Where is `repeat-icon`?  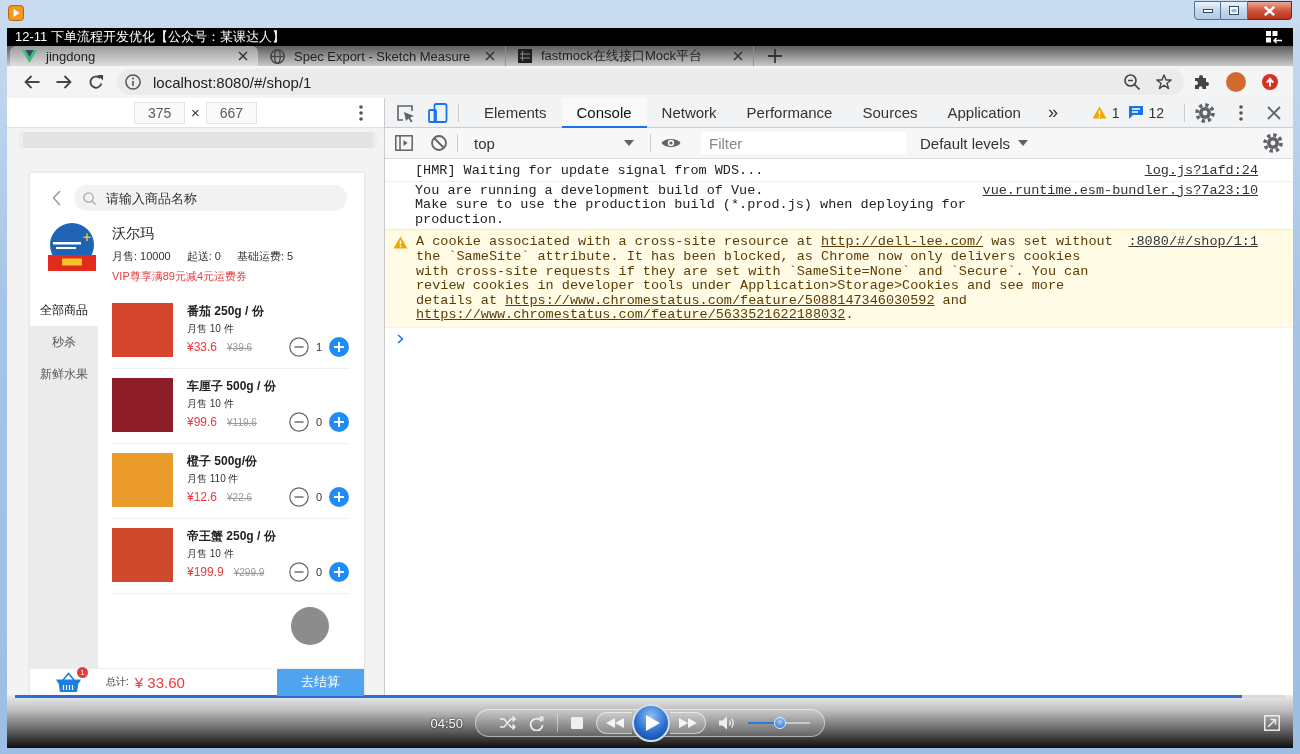
repeat-icon is located at coordinates (536, 723).